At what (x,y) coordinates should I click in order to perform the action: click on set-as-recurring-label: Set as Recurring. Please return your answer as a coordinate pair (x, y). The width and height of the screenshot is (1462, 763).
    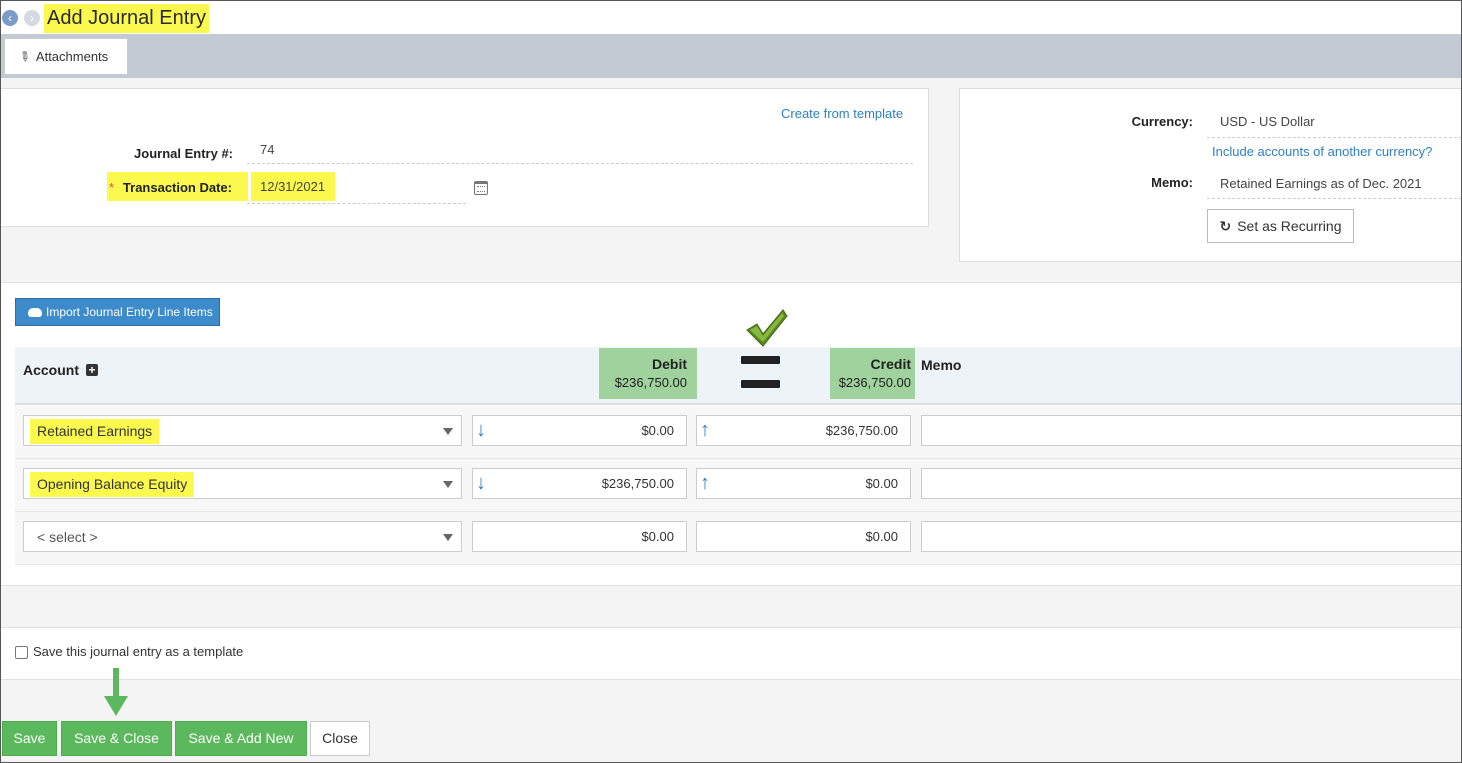
    Looking at the image, I should click on (1289, 226).